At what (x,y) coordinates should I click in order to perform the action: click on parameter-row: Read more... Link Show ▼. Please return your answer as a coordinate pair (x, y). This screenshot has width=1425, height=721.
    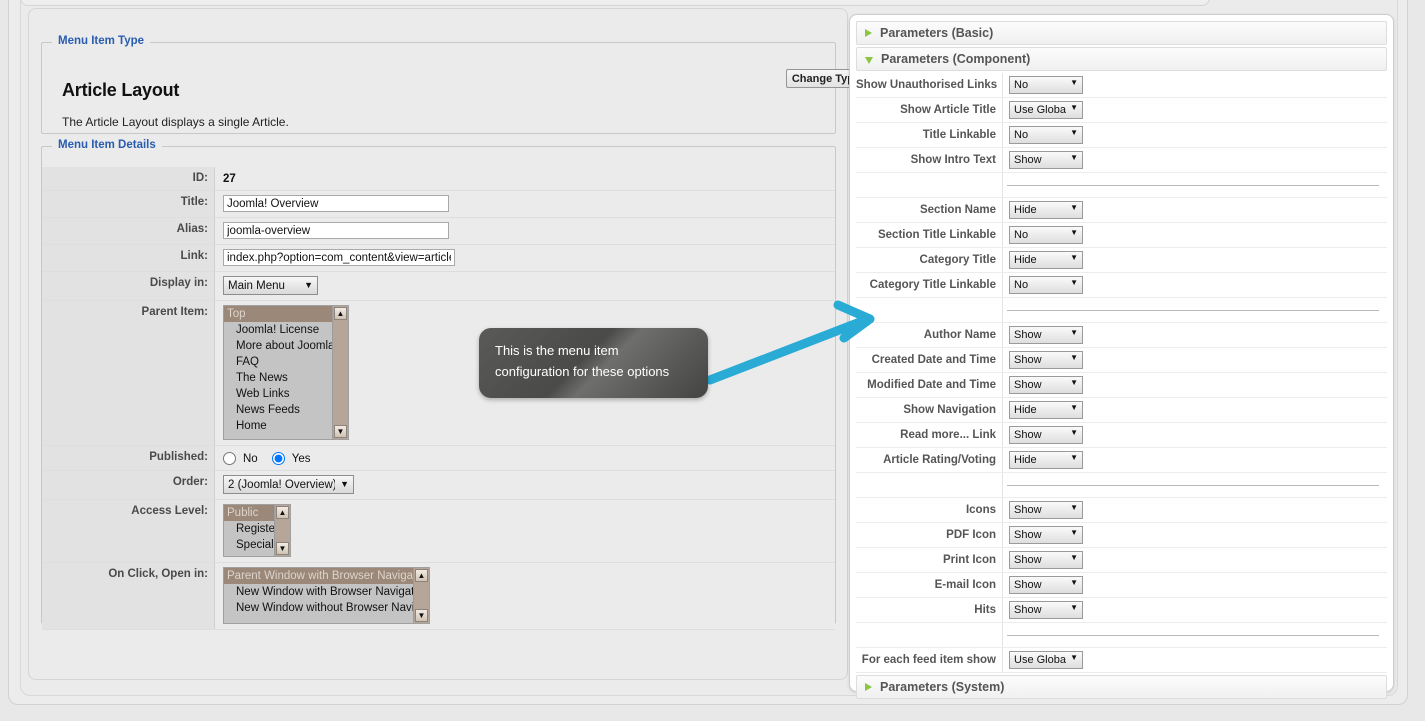
    Looking at the image, I should click on (1121, 435).